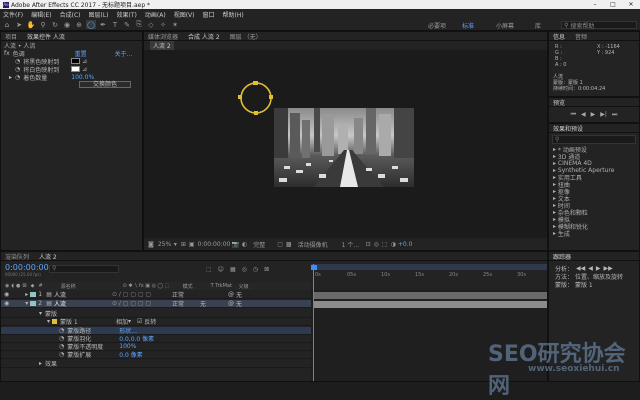  I want to click on play-icon: ▶, so click(593, 115).